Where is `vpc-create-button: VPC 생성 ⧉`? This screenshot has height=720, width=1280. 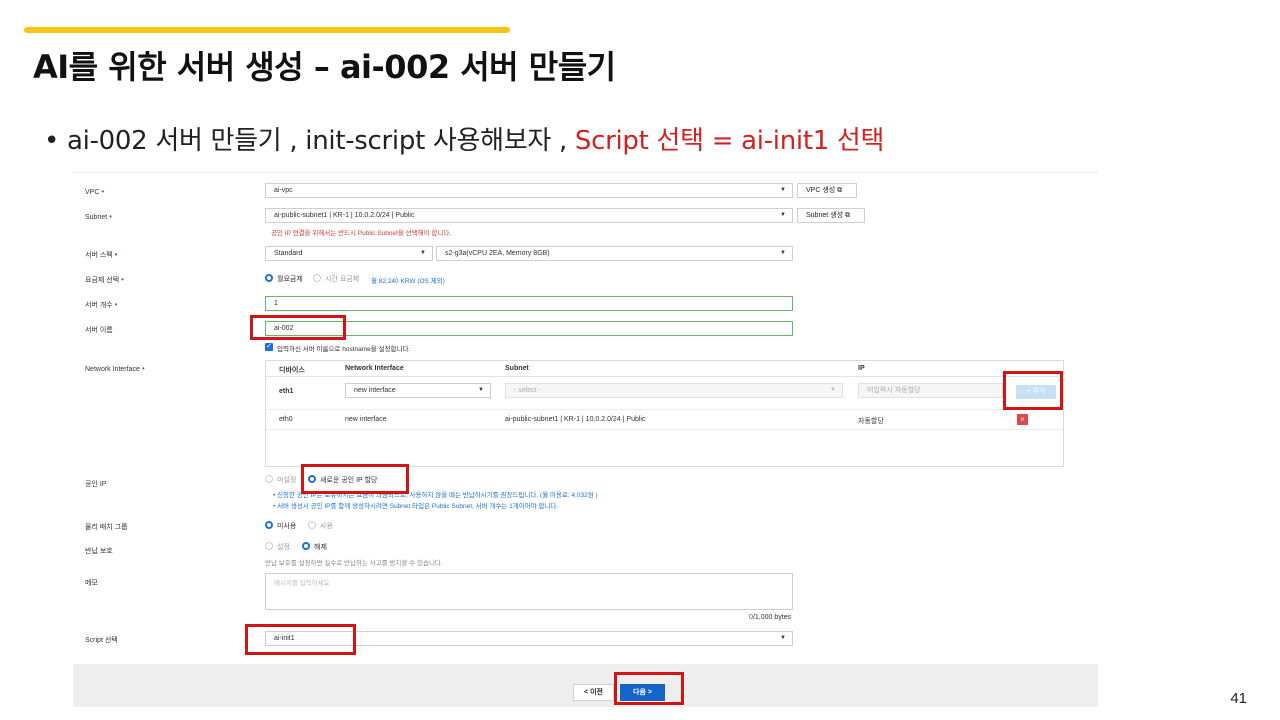 vpc-create-button: VPC 생성 ⧉ is located at coordinates (827, 190).